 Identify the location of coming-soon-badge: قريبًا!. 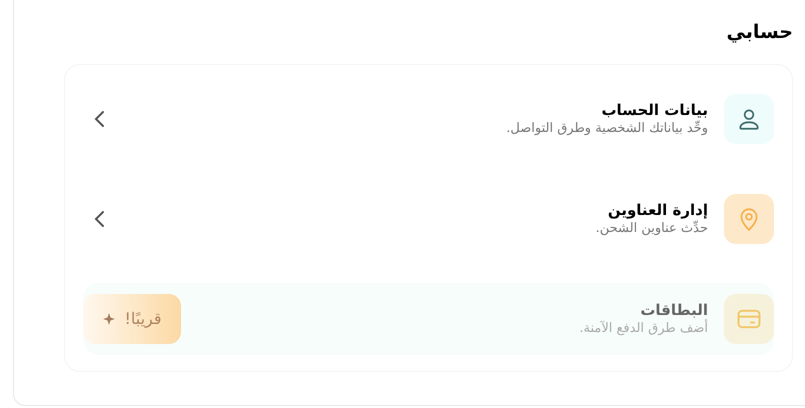
(132, 319).